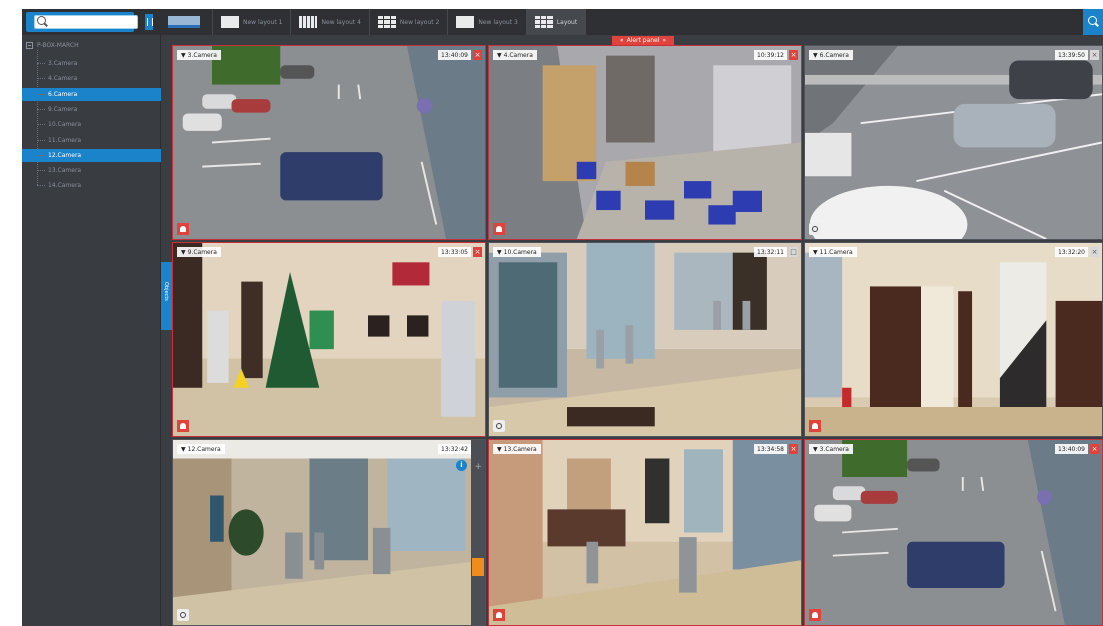 Image resolution: width=1103 pixels, height=626 pixels. I want to click on tab-layout: Layout, so click(556, 22).